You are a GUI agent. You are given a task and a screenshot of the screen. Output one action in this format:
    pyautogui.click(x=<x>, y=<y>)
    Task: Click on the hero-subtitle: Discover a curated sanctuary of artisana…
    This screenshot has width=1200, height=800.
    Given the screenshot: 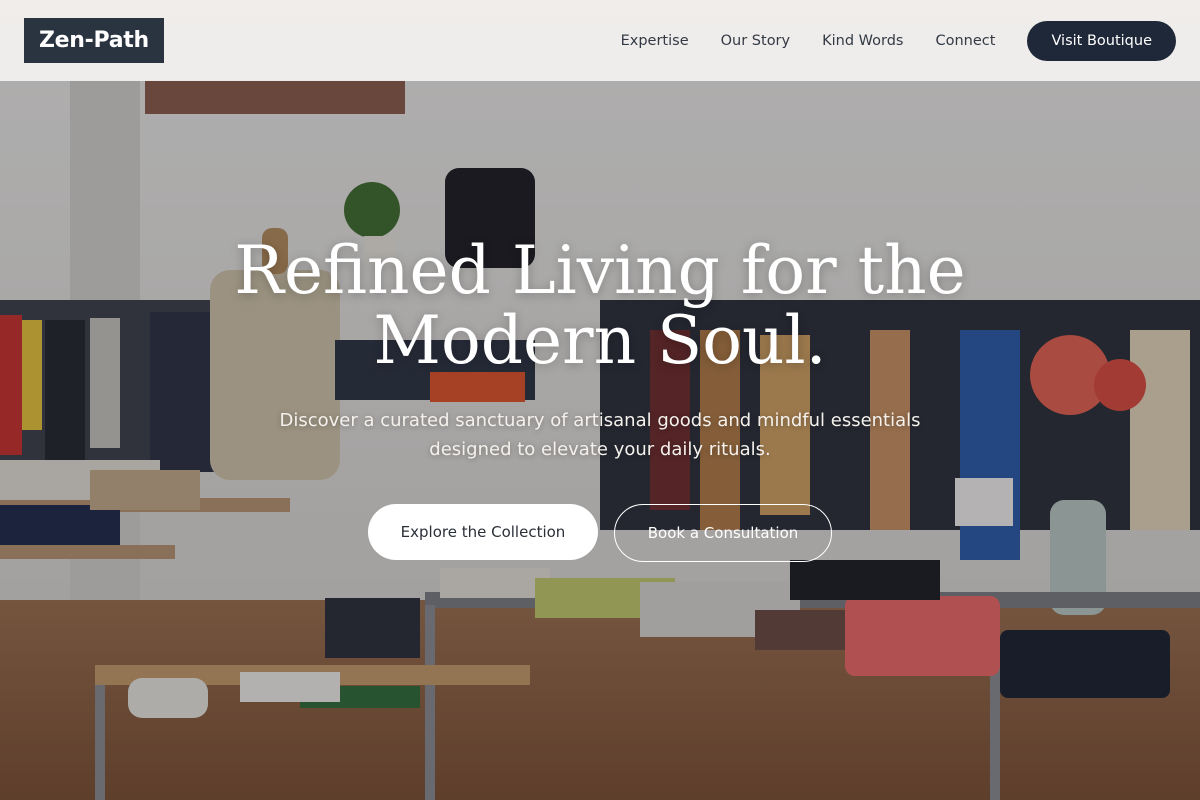 What is the action you would take?
    pyautogui.click(x=600, y=435)
    